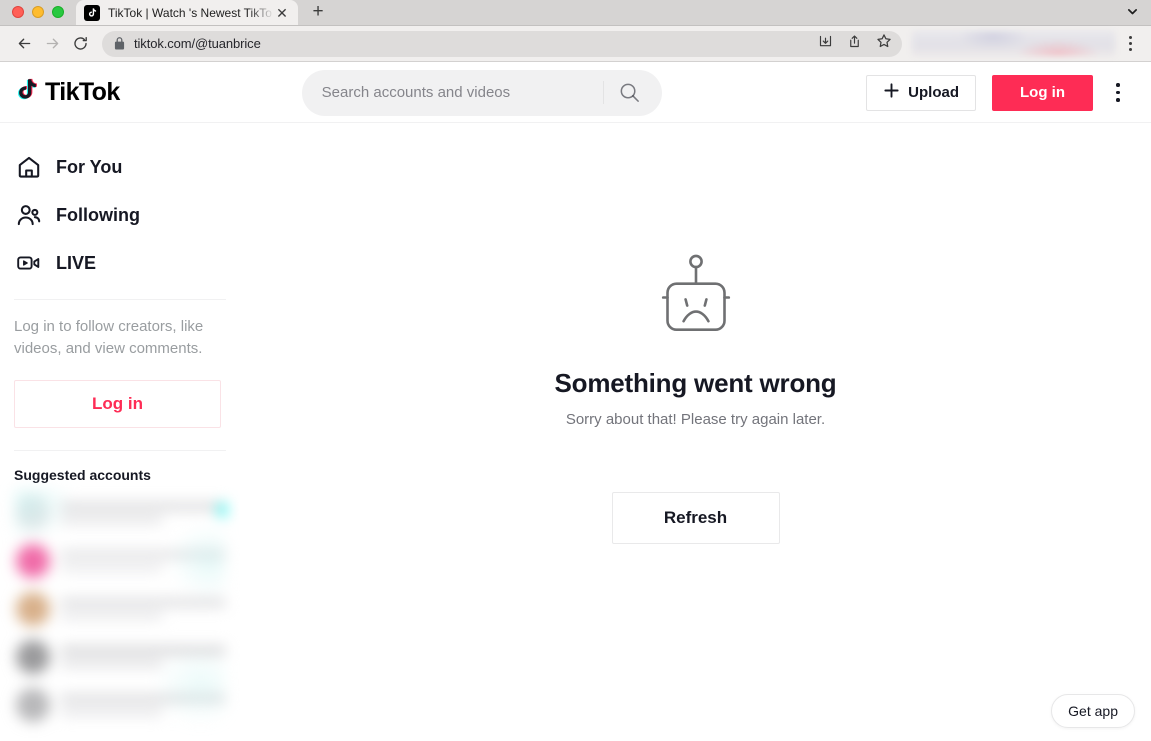 The height and width of the screenshot is (741, 1151). I want to click on cyan-accent-dot, so click(222, 509).